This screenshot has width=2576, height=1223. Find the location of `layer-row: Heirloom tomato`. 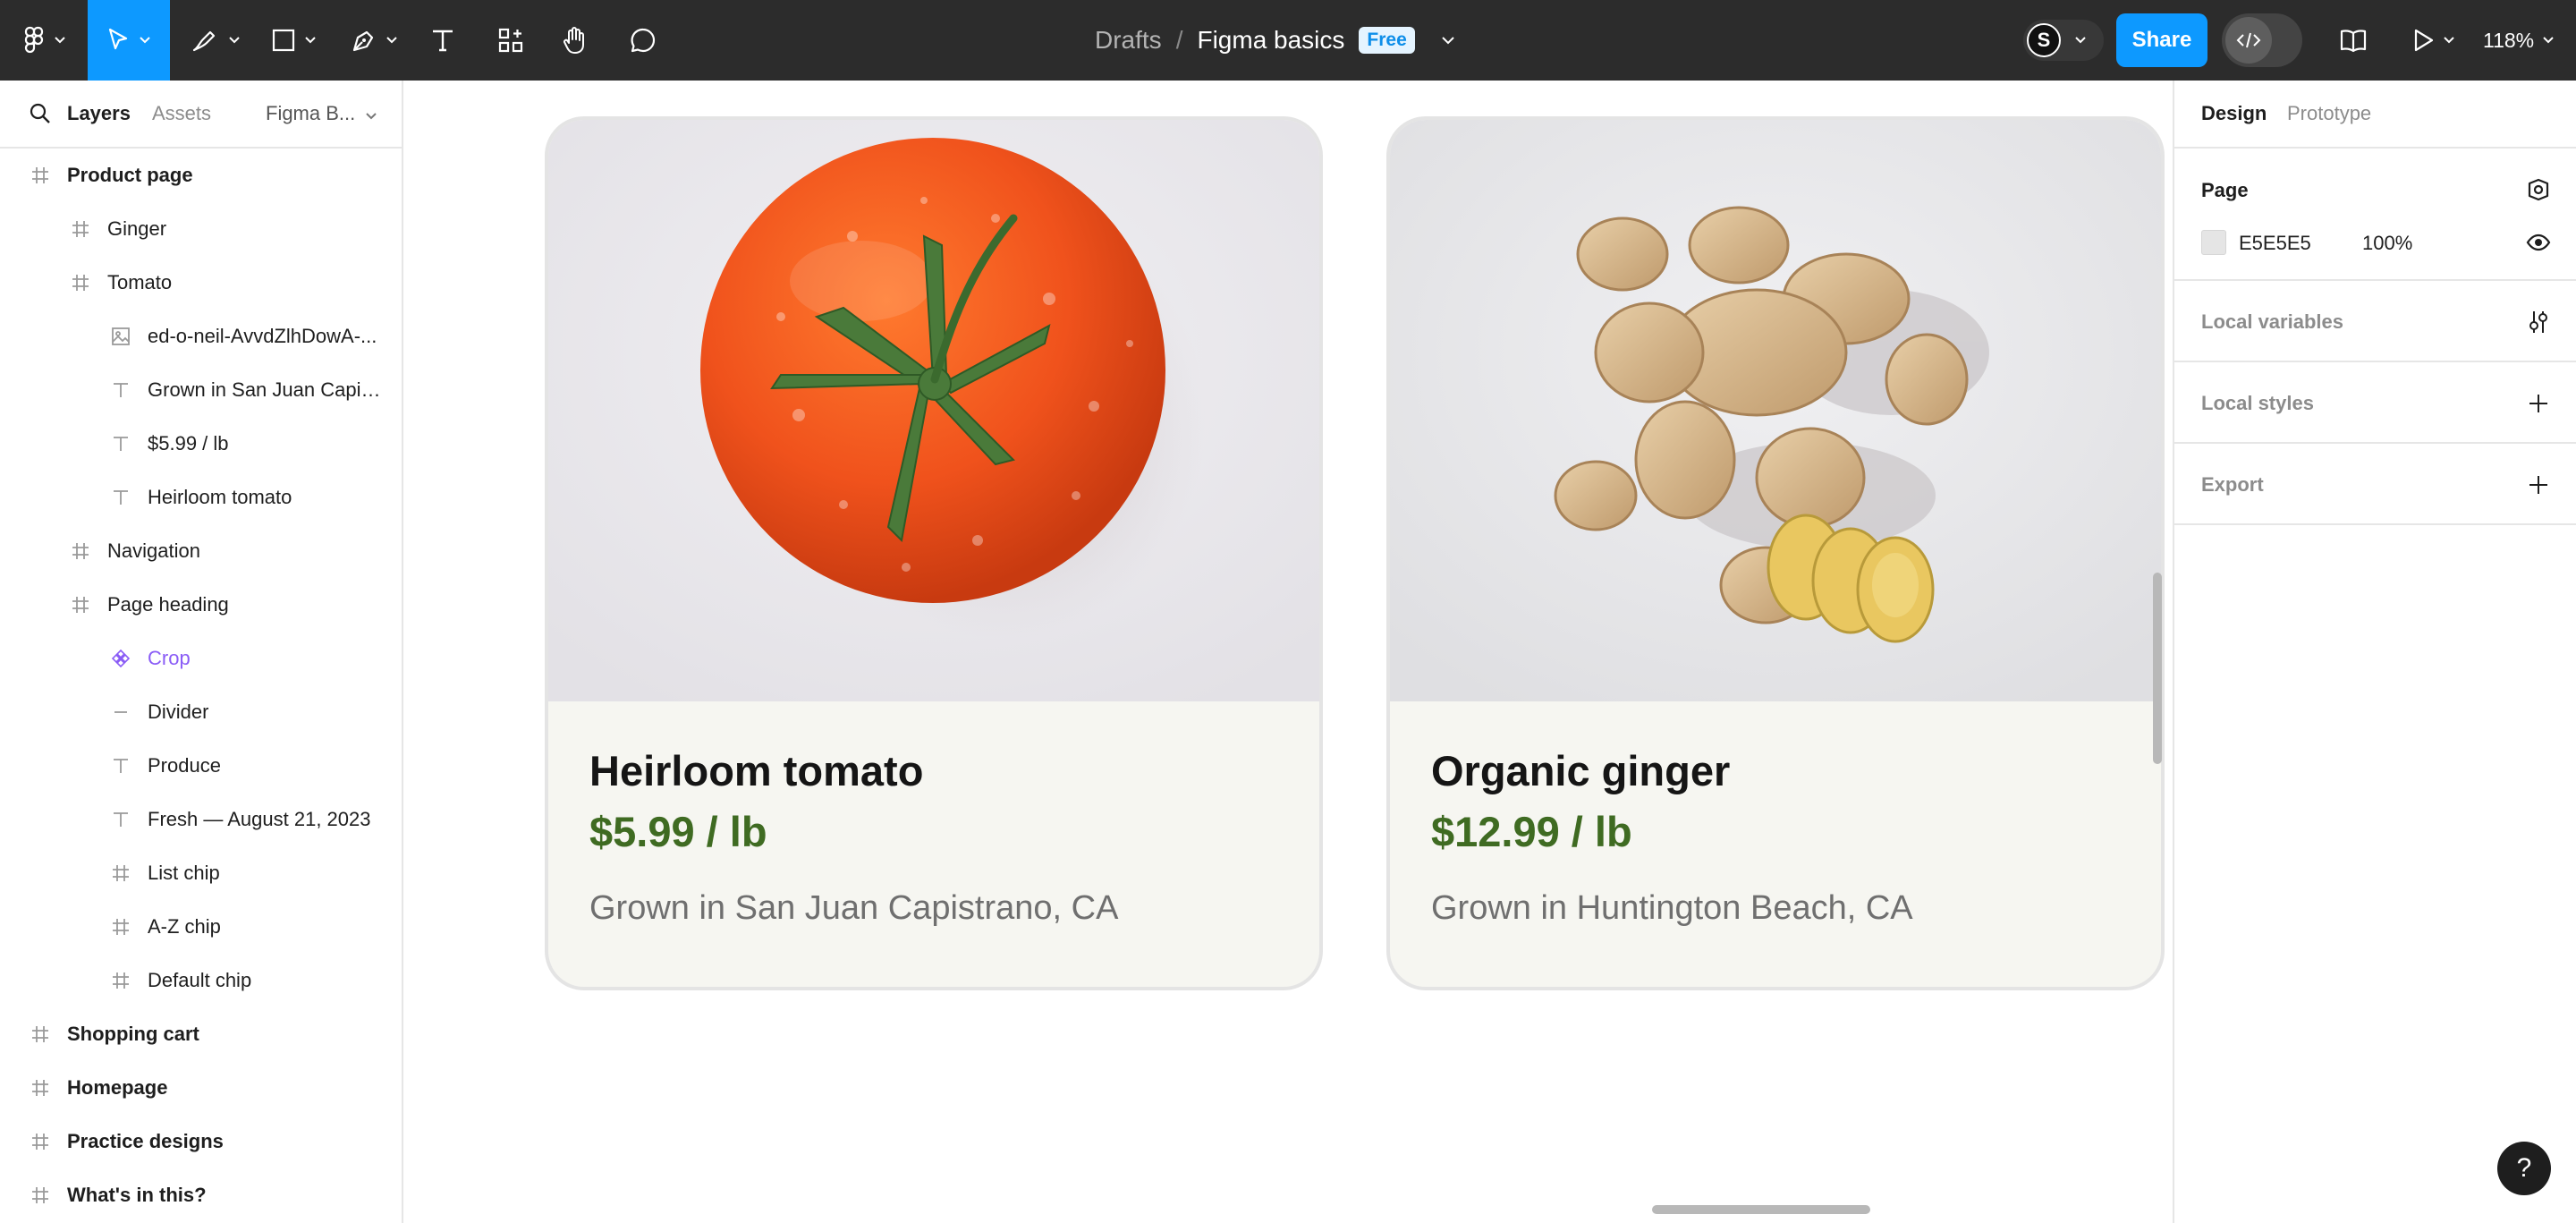

layer-row: Heirloom tomato is located at coordinates (201, 497).